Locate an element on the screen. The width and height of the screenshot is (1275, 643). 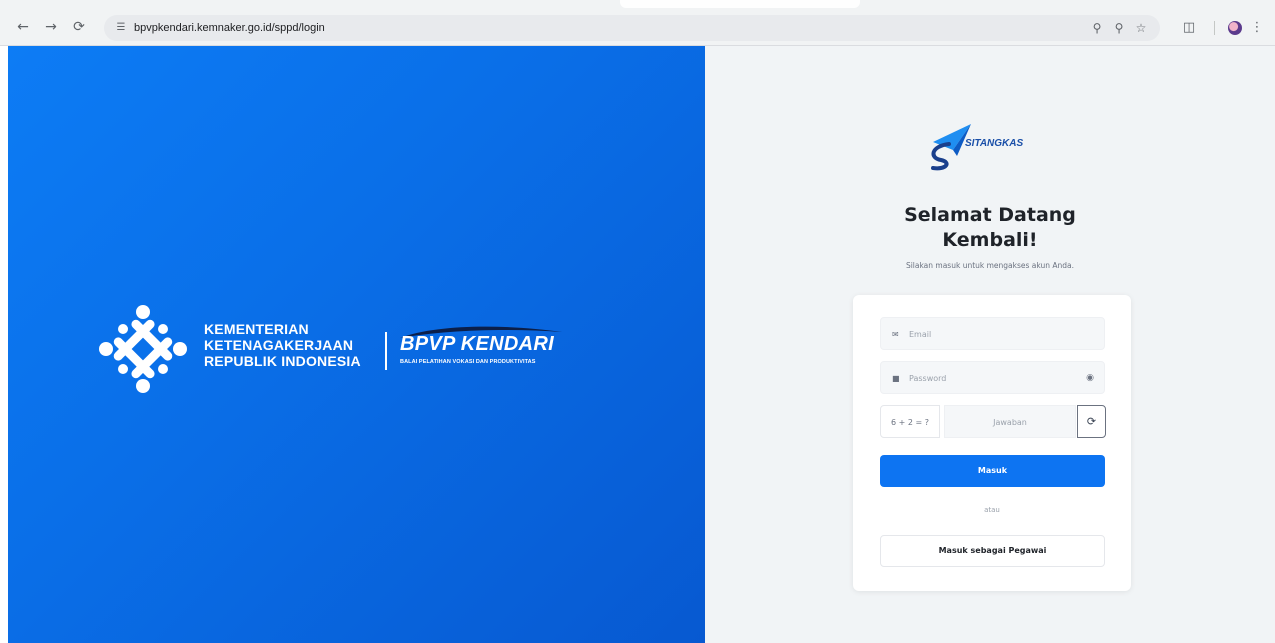
star-icon: ☆ is located at coordinates (1141, 28).